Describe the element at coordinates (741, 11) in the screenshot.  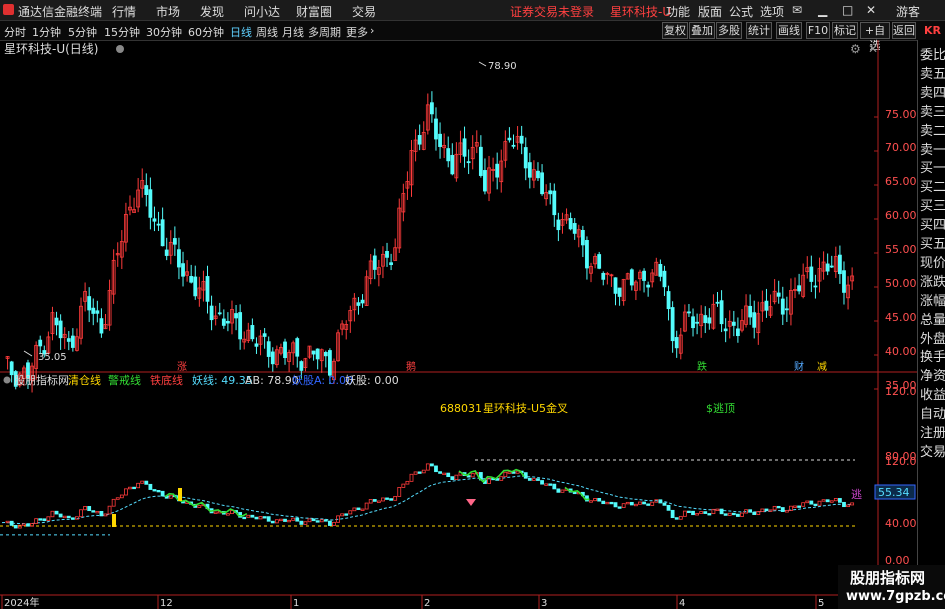
I see `menu-formula: 公式` at that location.